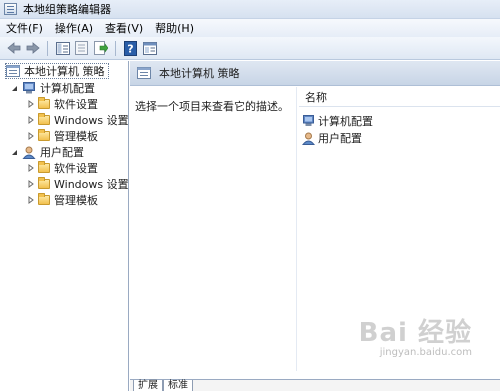 The image size is (500, 391). I want to click on toolbar: ?, so click(250, 48).